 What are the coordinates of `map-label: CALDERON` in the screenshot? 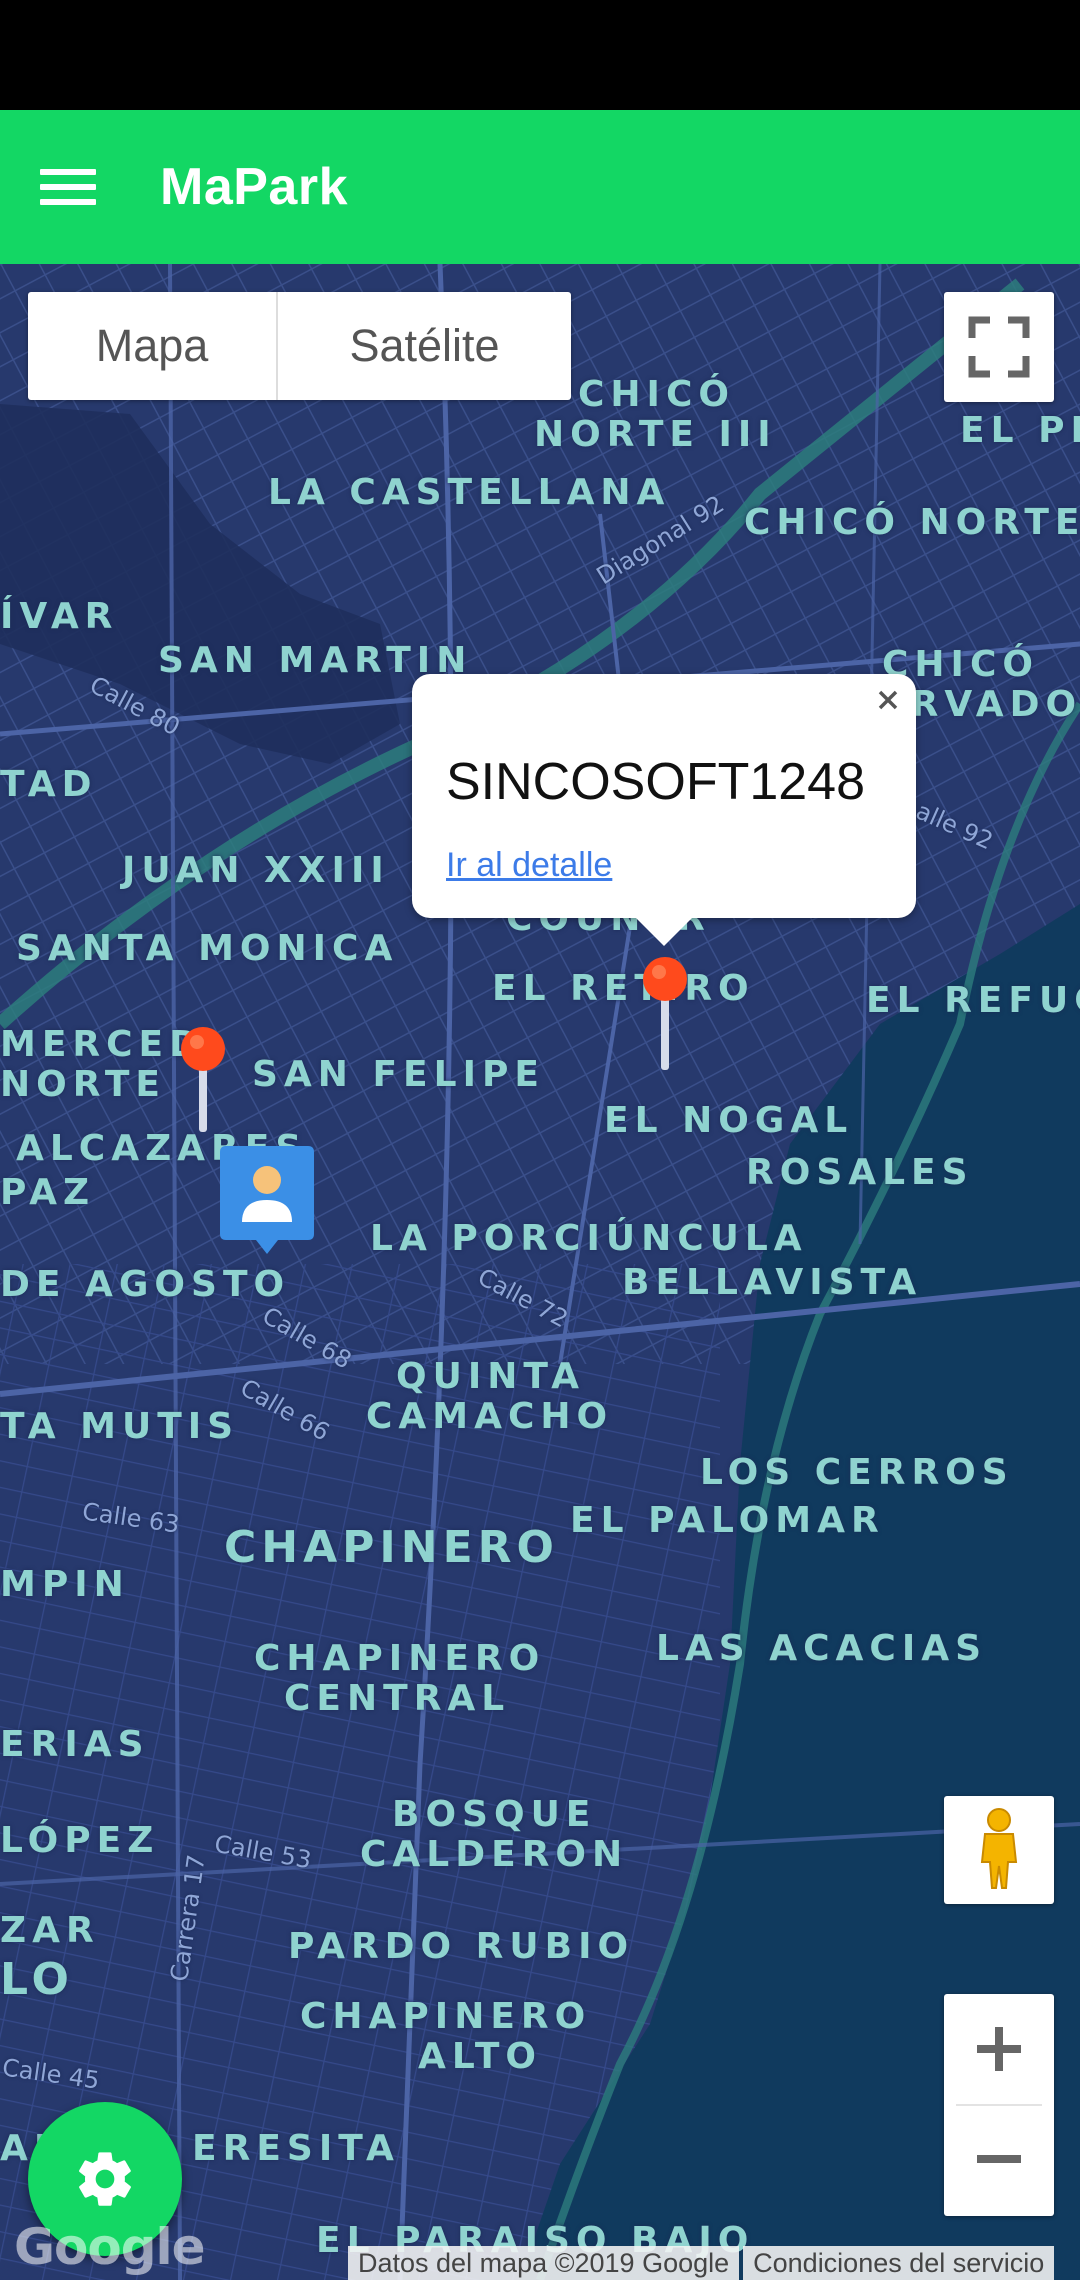 It's located at (494, 1854).